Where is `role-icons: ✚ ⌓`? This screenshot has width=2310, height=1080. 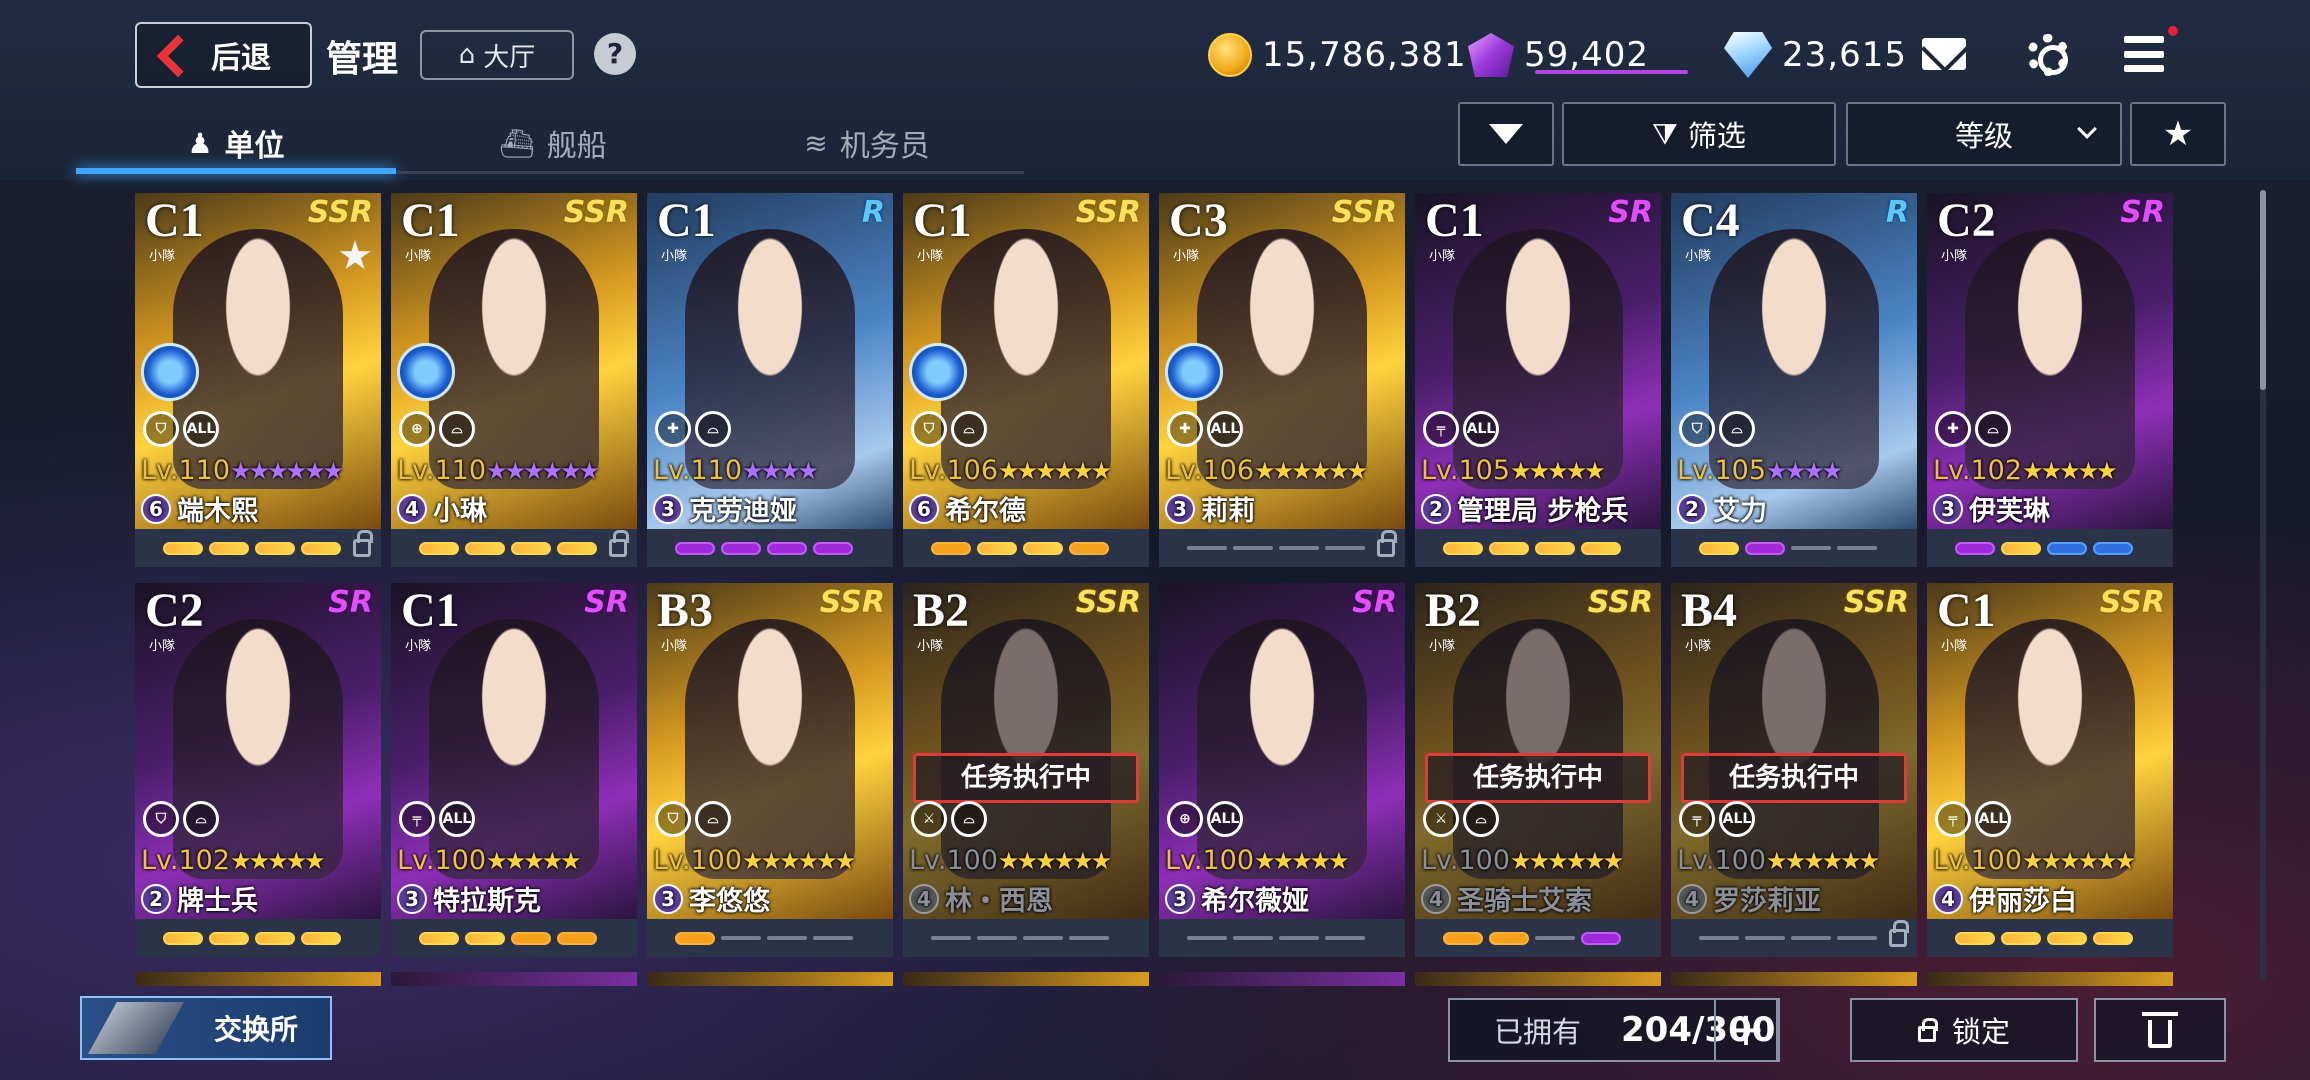 role-icons: ✚ ⌓ is located at coordinates (1973, 429).